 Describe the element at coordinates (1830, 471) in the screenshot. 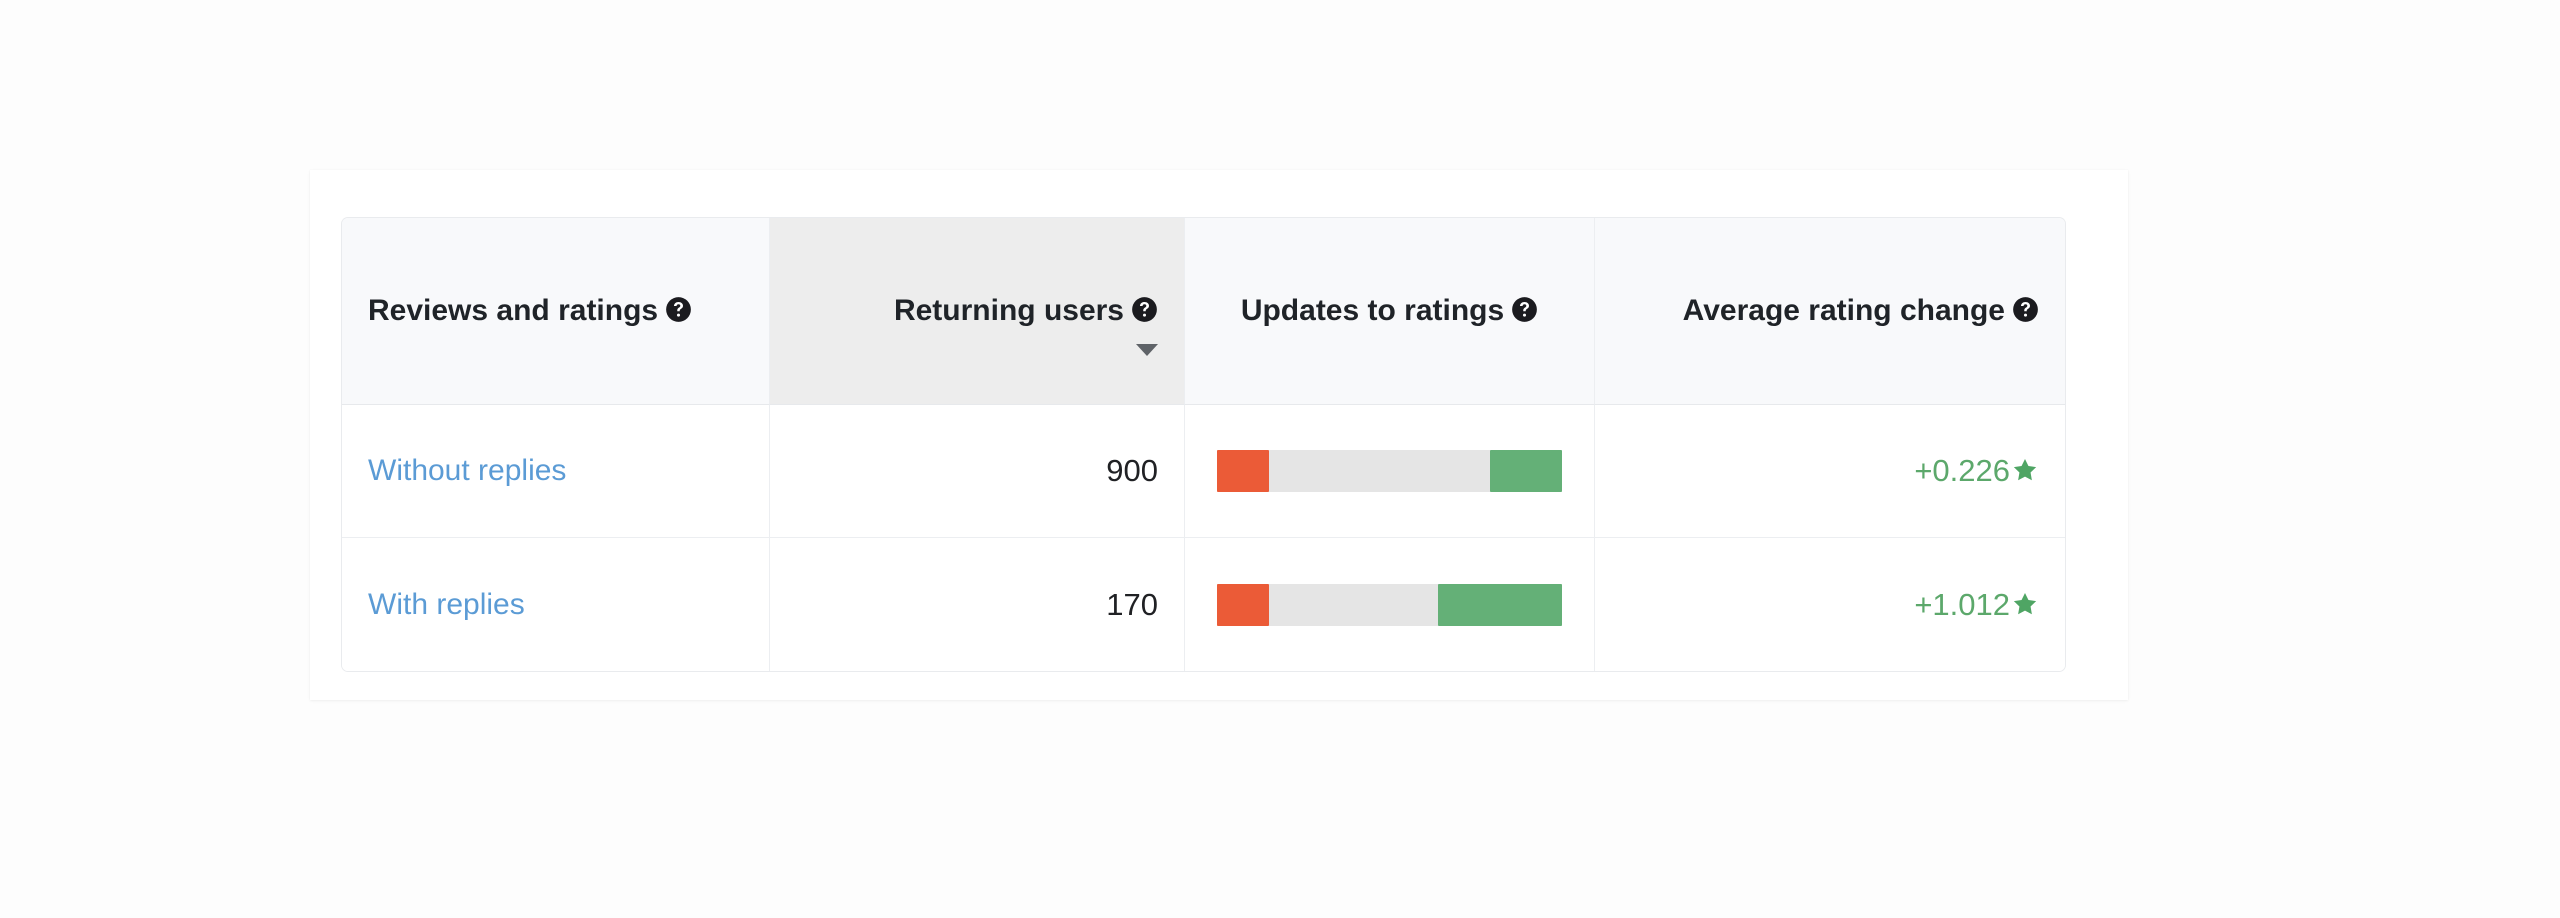

I see `average-rating-change-cell: +0.226` at that location.